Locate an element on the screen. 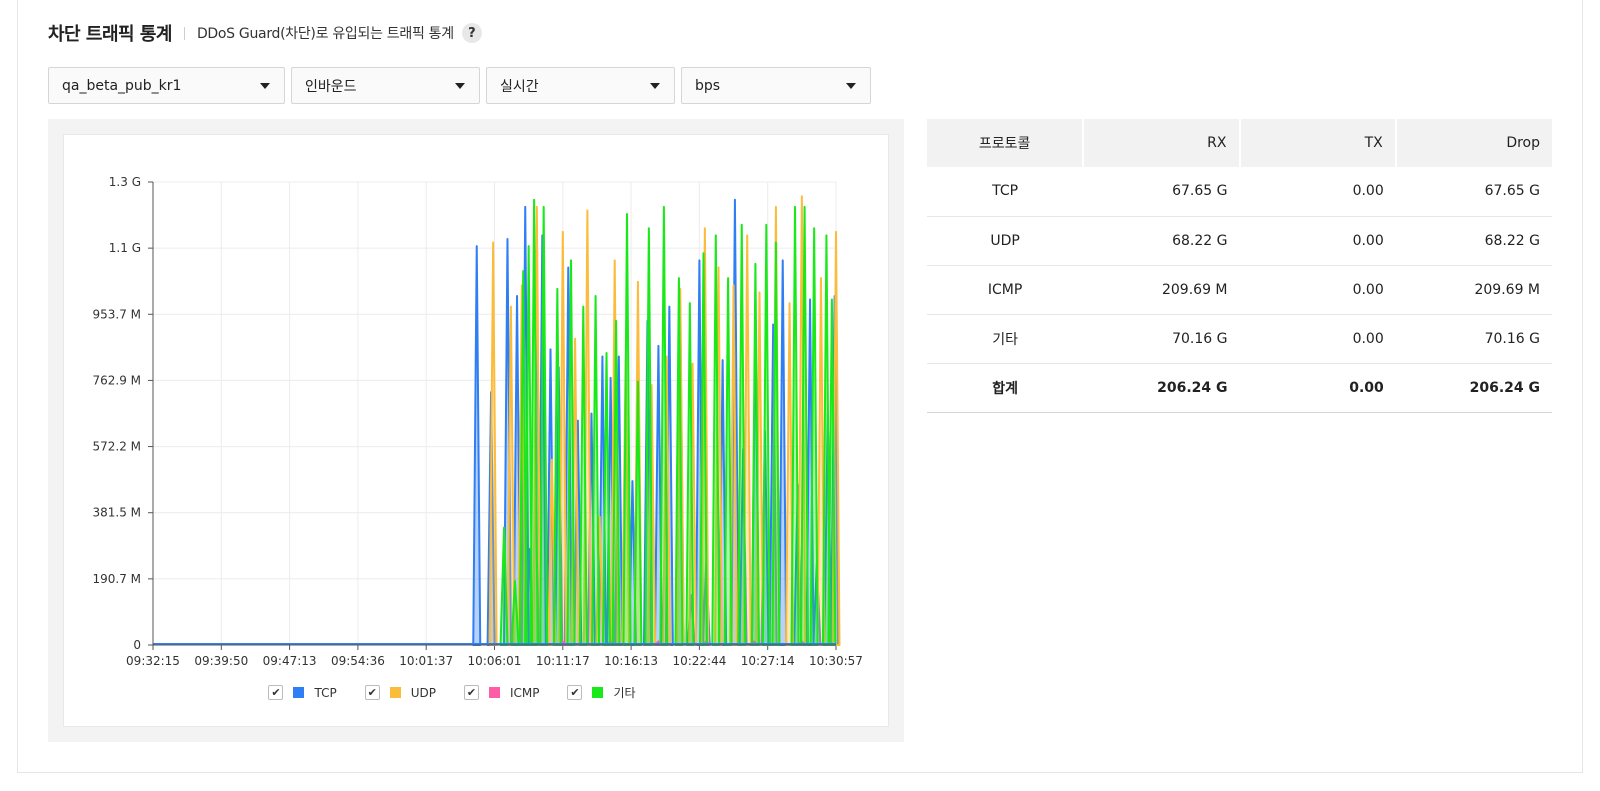 Image resolution: width=1600 pixels, height=791 pixels. legend-item-other: ✔ 기타 is located at coordinates (601, 692).